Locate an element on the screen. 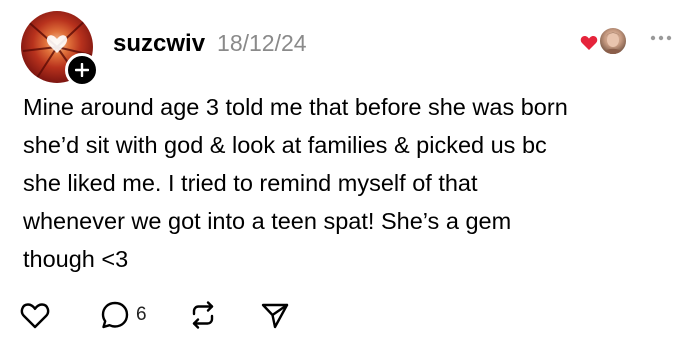 The height and width of the screenshot is (346, 700). more-horizontal-icon is located at coordinates (661, 38).